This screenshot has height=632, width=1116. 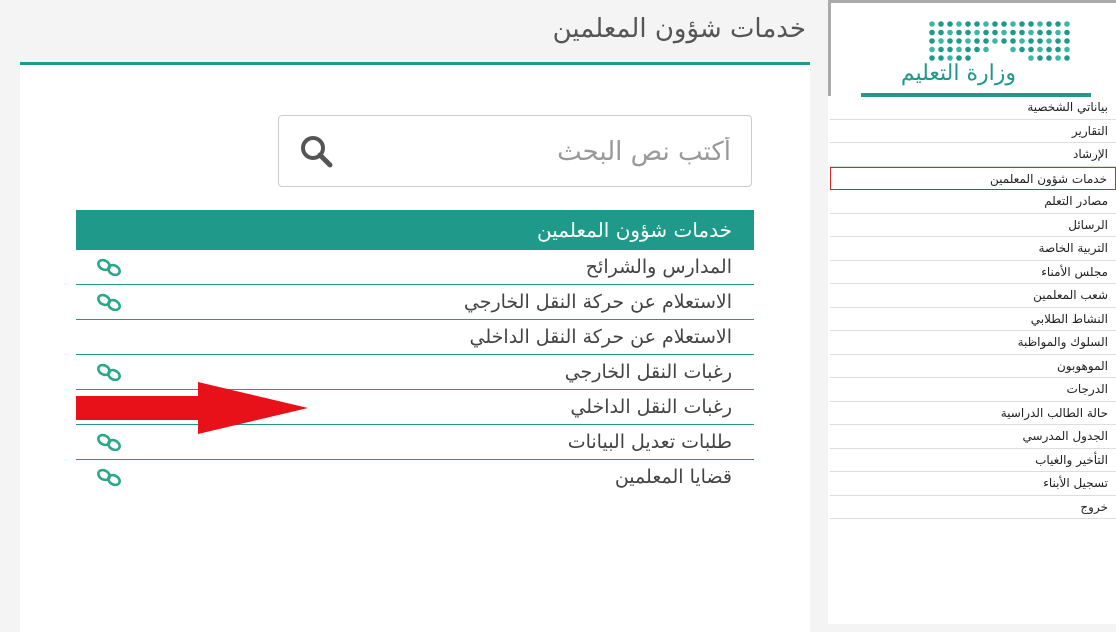 I want to click on logo-dots-icon, so click(x=999, y=41).